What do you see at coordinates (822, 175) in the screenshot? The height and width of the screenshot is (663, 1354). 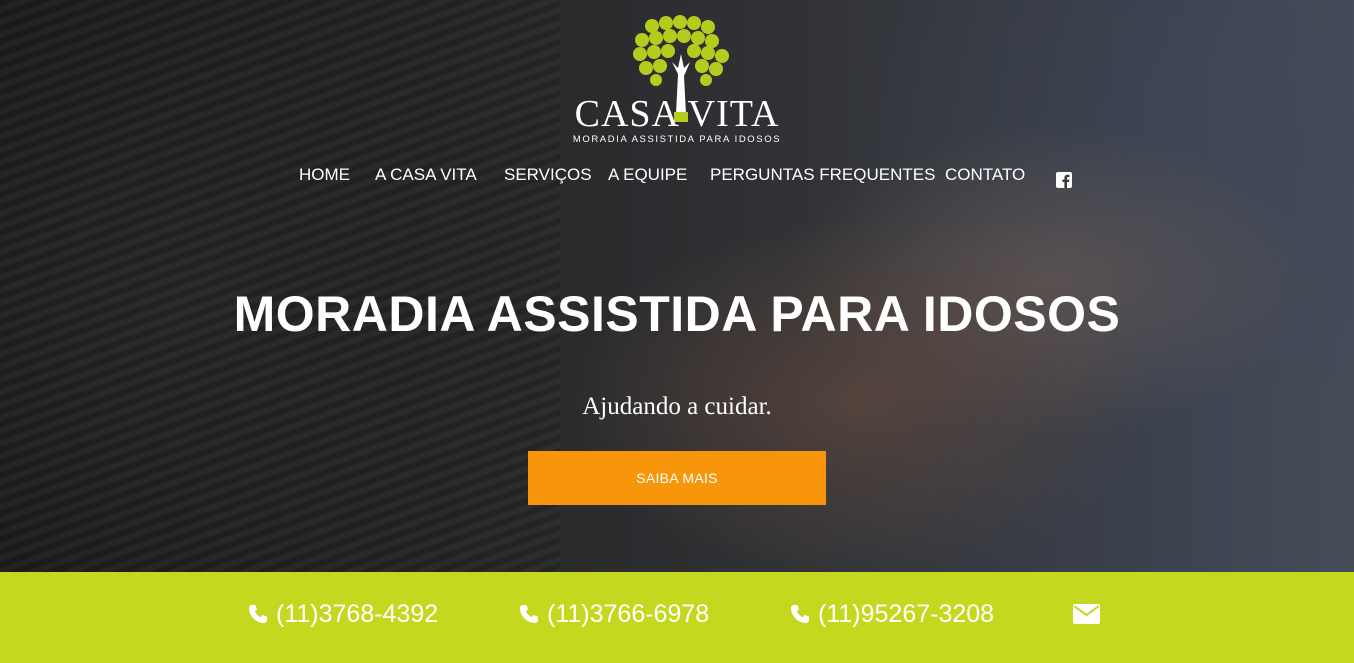 I see `nav-item-perguntas-frequentes: PERGUNTAS FREQUENTES` at bounding box center [822, 175].